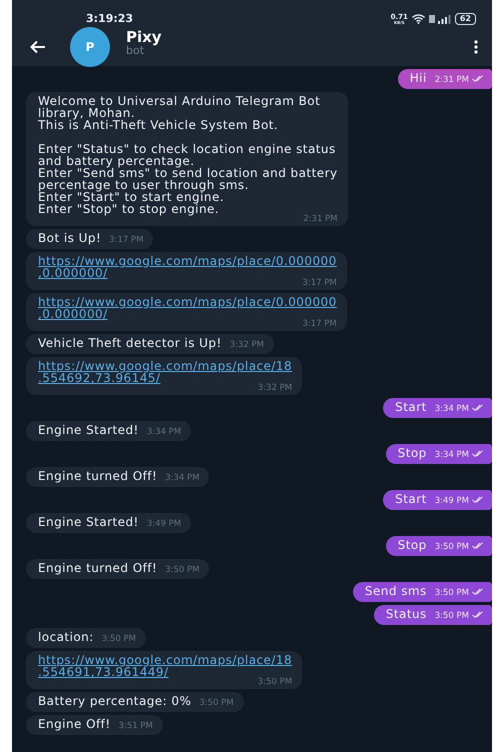 This screenshot has height=752, width=504. I want to click on message-text: location:, so click(66, 637).